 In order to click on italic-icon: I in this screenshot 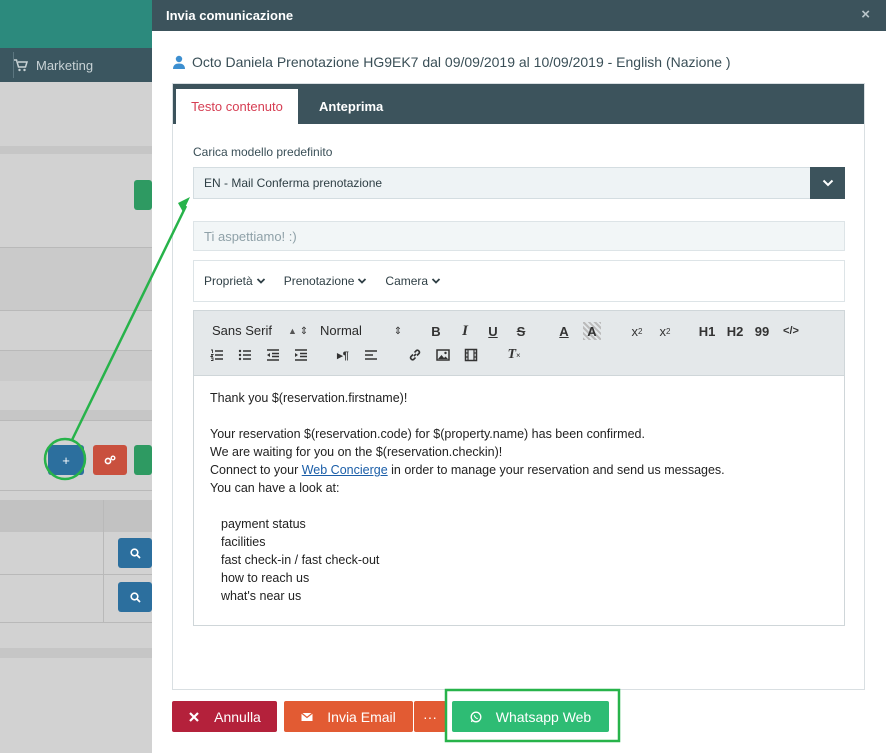, I will do `click(465, 331)`.